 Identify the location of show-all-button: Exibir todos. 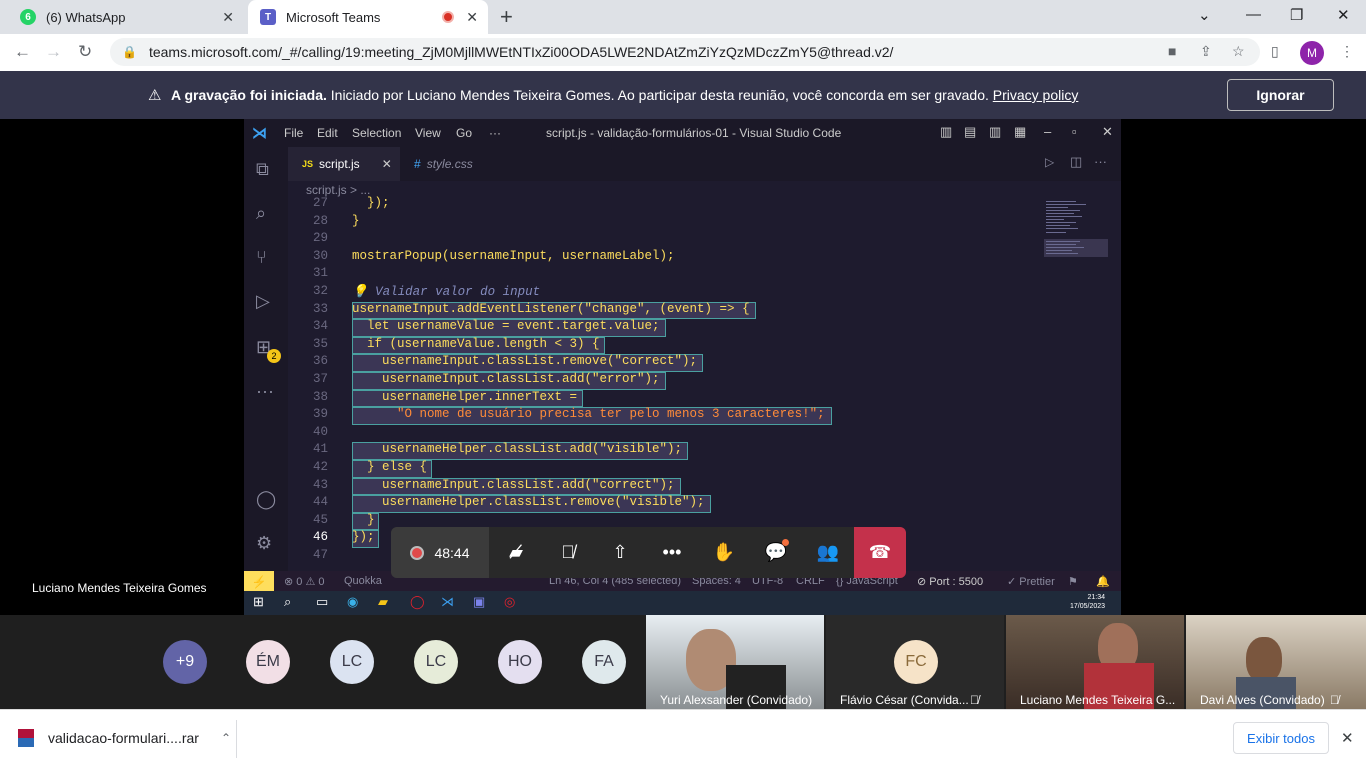
(1281, 738).